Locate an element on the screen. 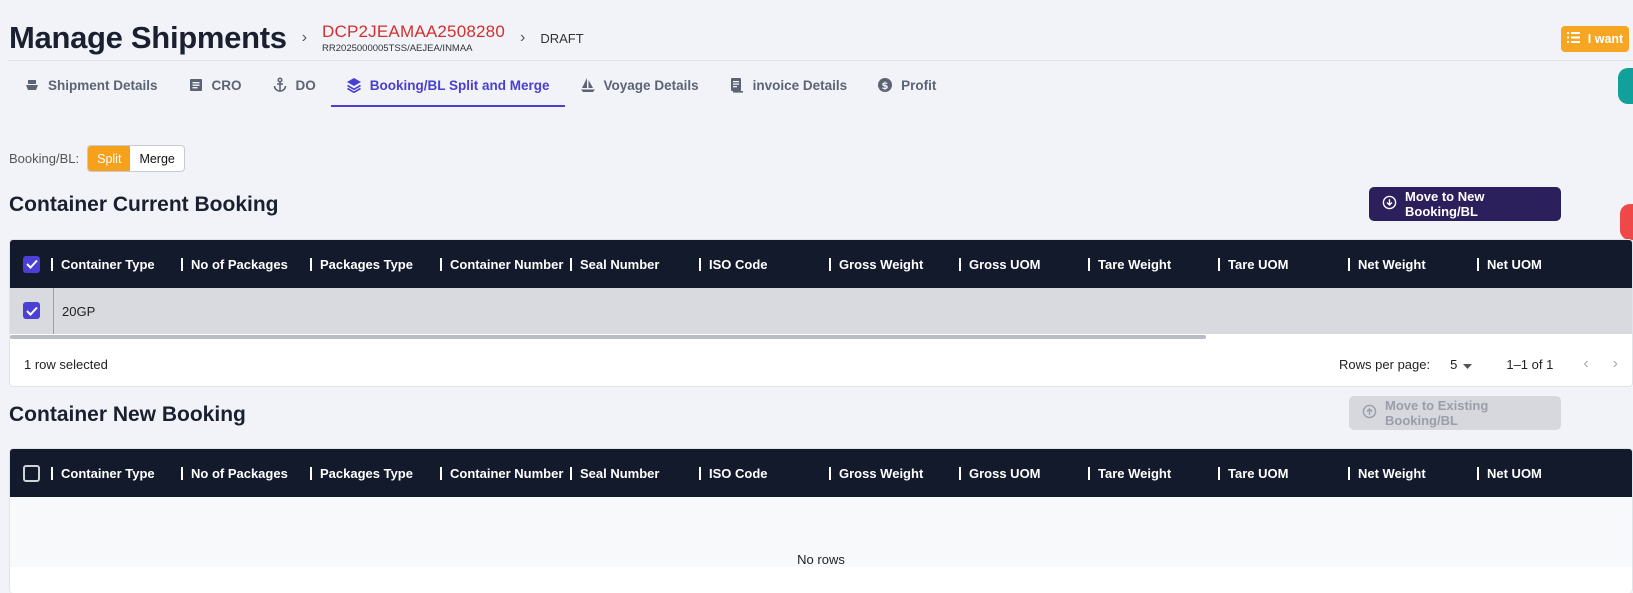 This screenshot has height=593, width=1633. booking-ref: RR2025000005TSS/AEJEA/INMAA is located at coordinates (397, 48).